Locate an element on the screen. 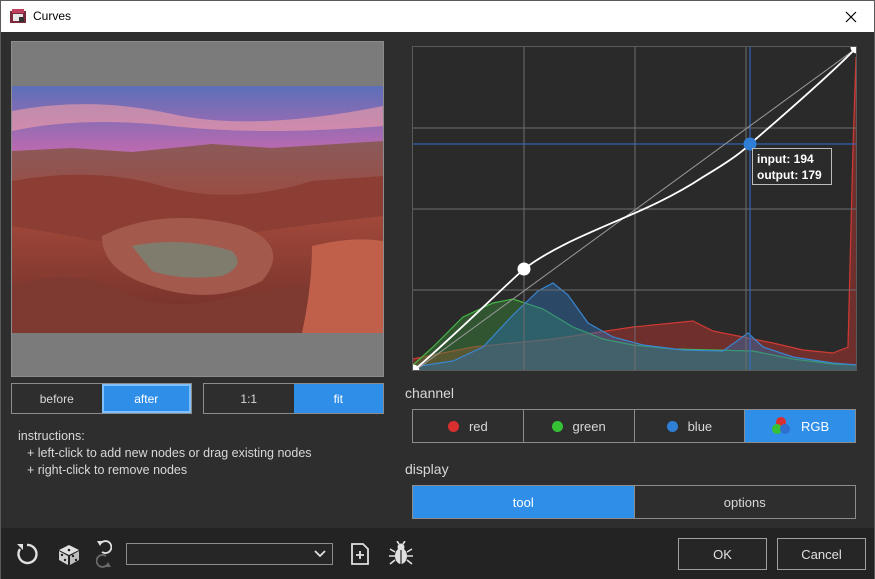  zoom-fit-button: fit is located at coordinates (338, 398).